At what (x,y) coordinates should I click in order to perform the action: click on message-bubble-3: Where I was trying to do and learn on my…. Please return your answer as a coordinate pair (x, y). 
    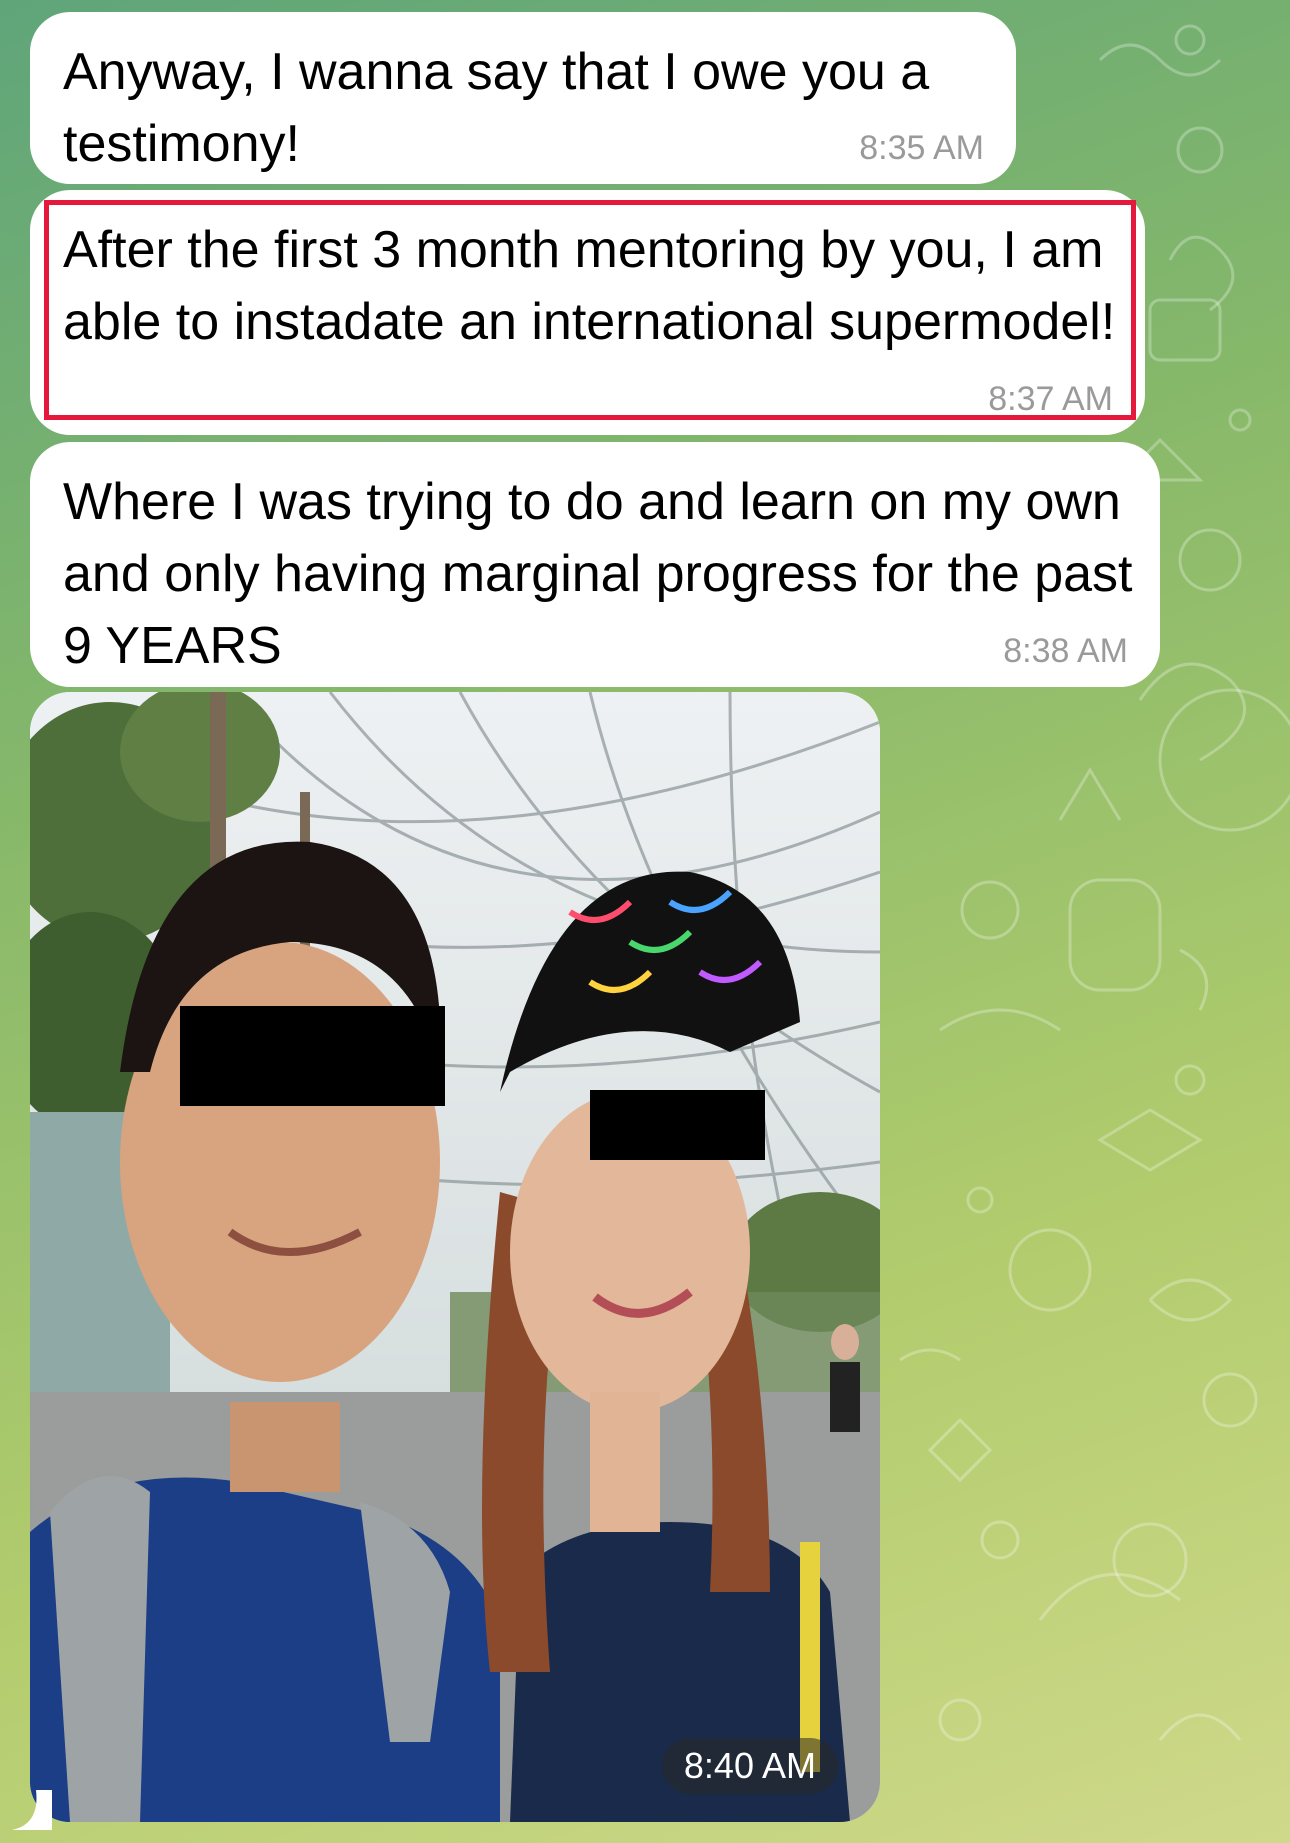
    Looking at the image, I should click on (595, 564).